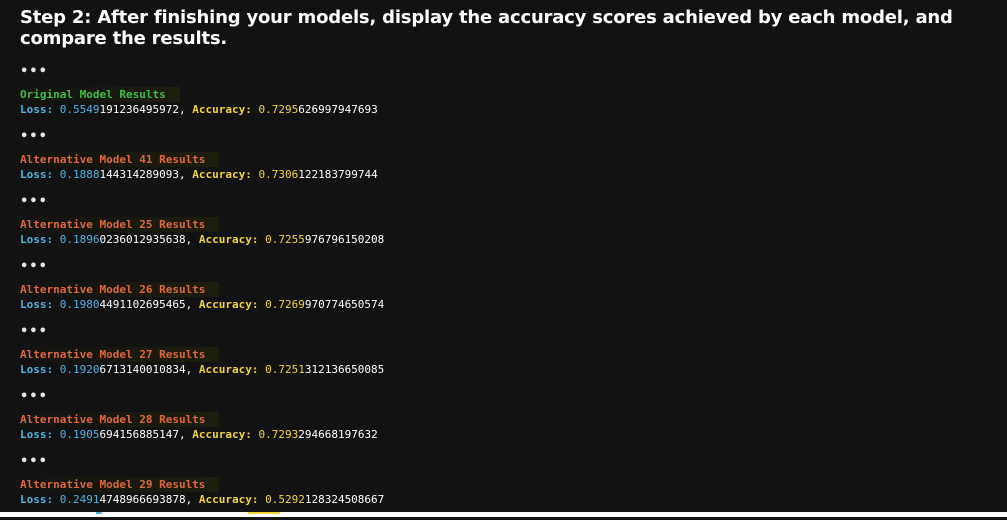  What do you see at coordinates (344, 369) in the screenshot?
I see `accuracy-value-tail: 312136650085` at bounding box center [344, 369].